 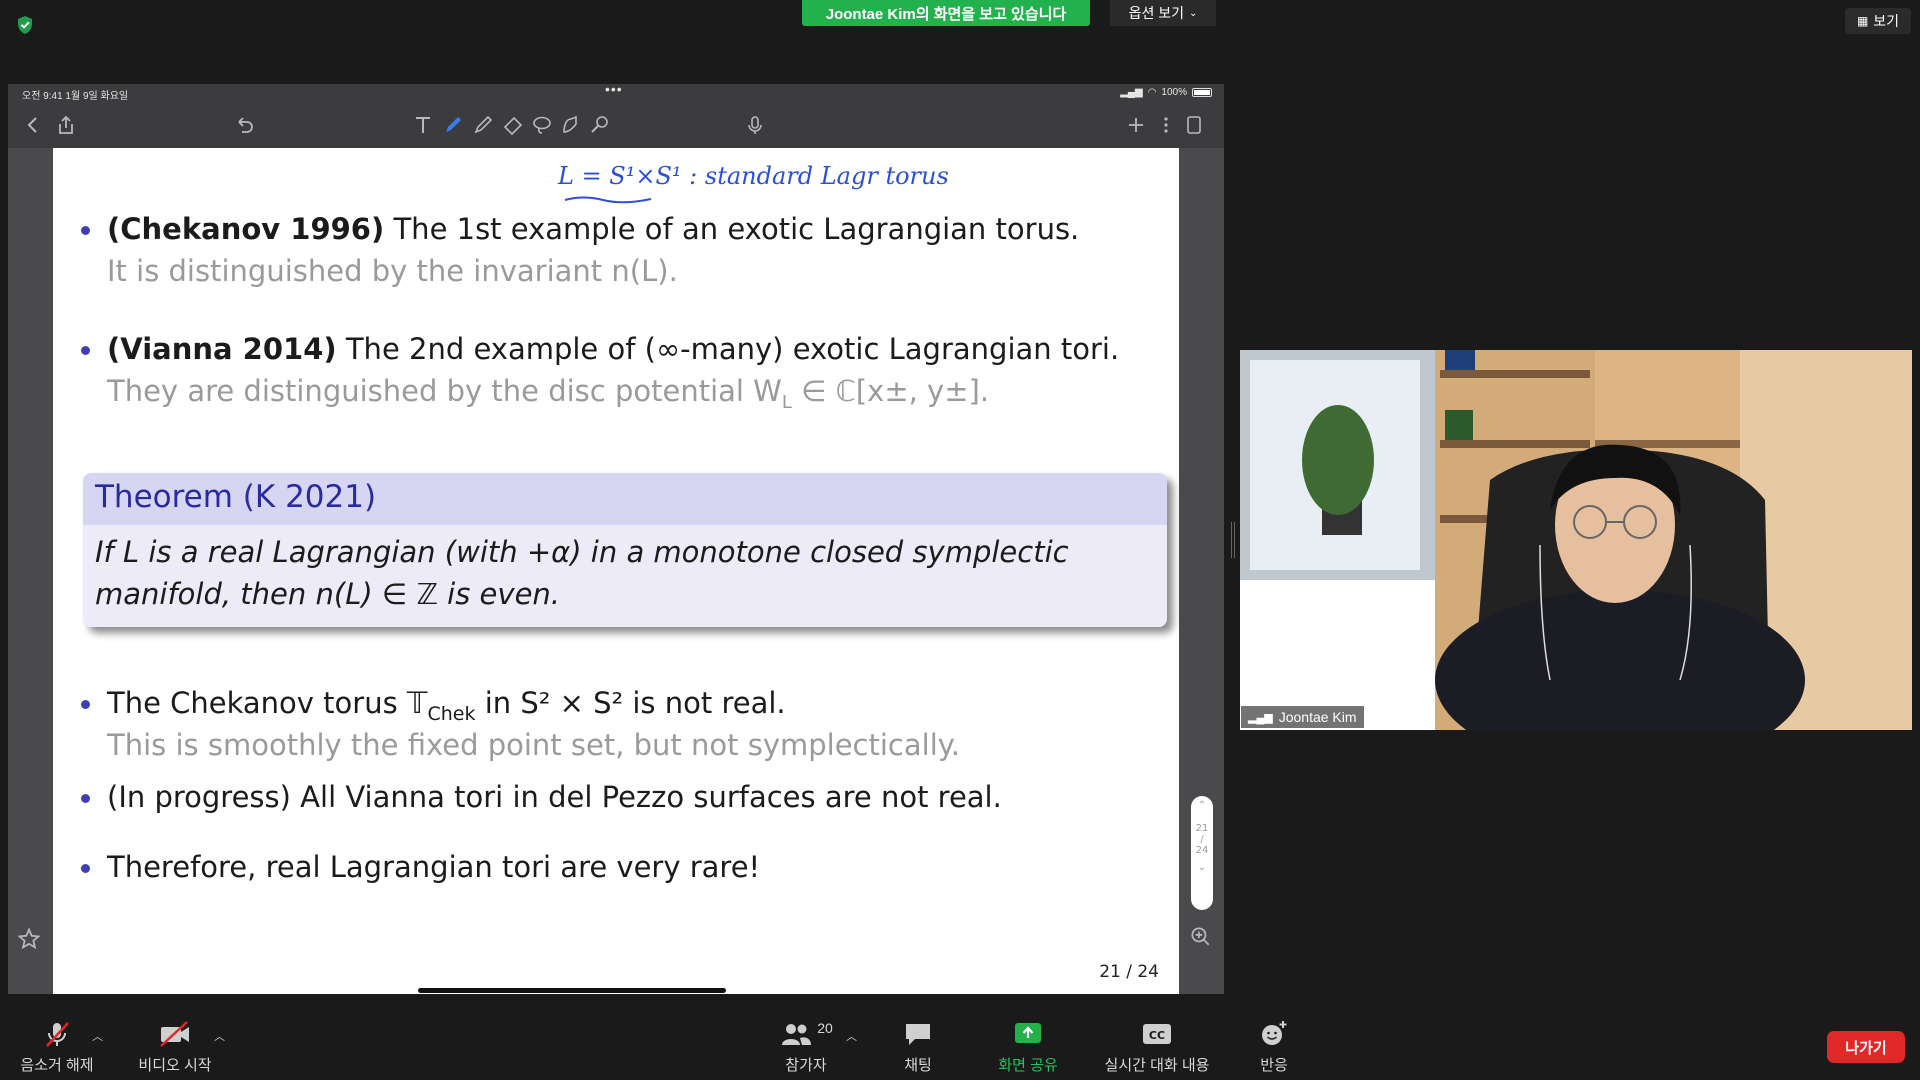 I want to click on pen-tool-icon, so click(x=453, y=125).